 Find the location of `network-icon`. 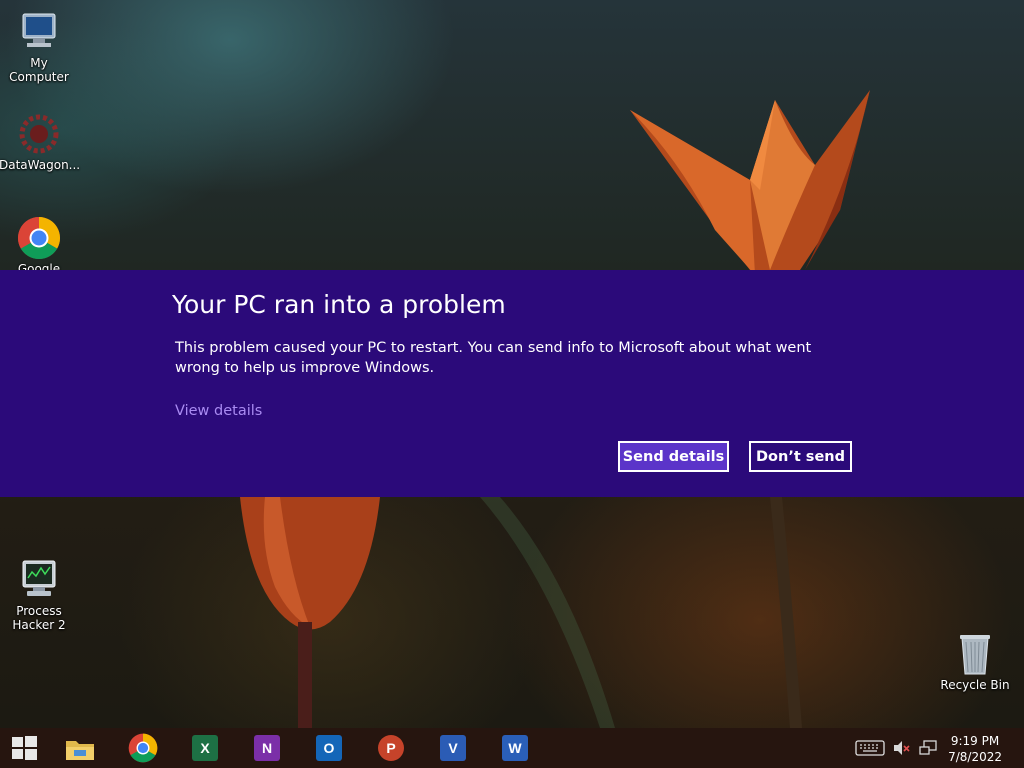

network-icon is located at coordinates (928, 747).